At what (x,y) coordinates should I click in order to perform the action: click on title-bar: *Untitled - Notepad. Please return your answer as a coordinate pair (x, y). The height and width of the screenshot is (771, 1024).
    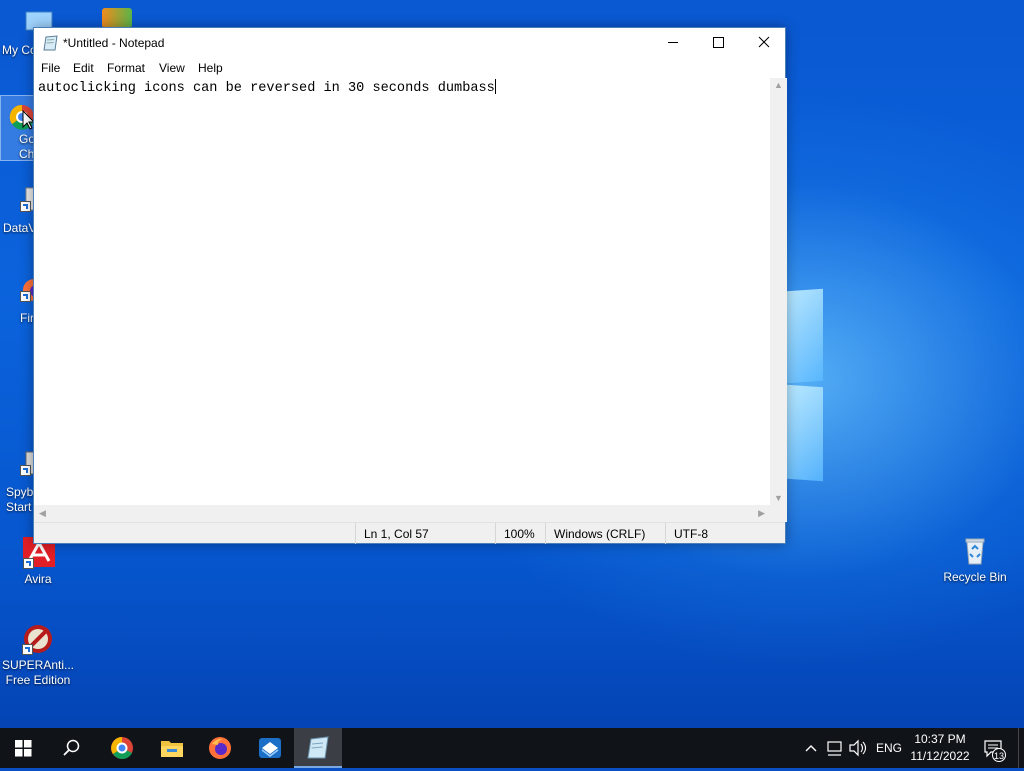
    Looking at the image, I should click on (409, 43).